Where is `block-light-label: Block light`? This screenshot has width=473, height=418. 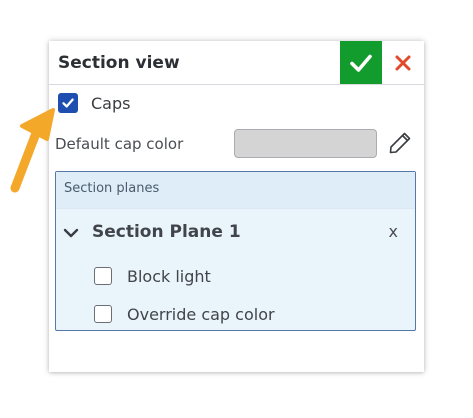 block-light-label: Block light is located at coordinates (169, 276).